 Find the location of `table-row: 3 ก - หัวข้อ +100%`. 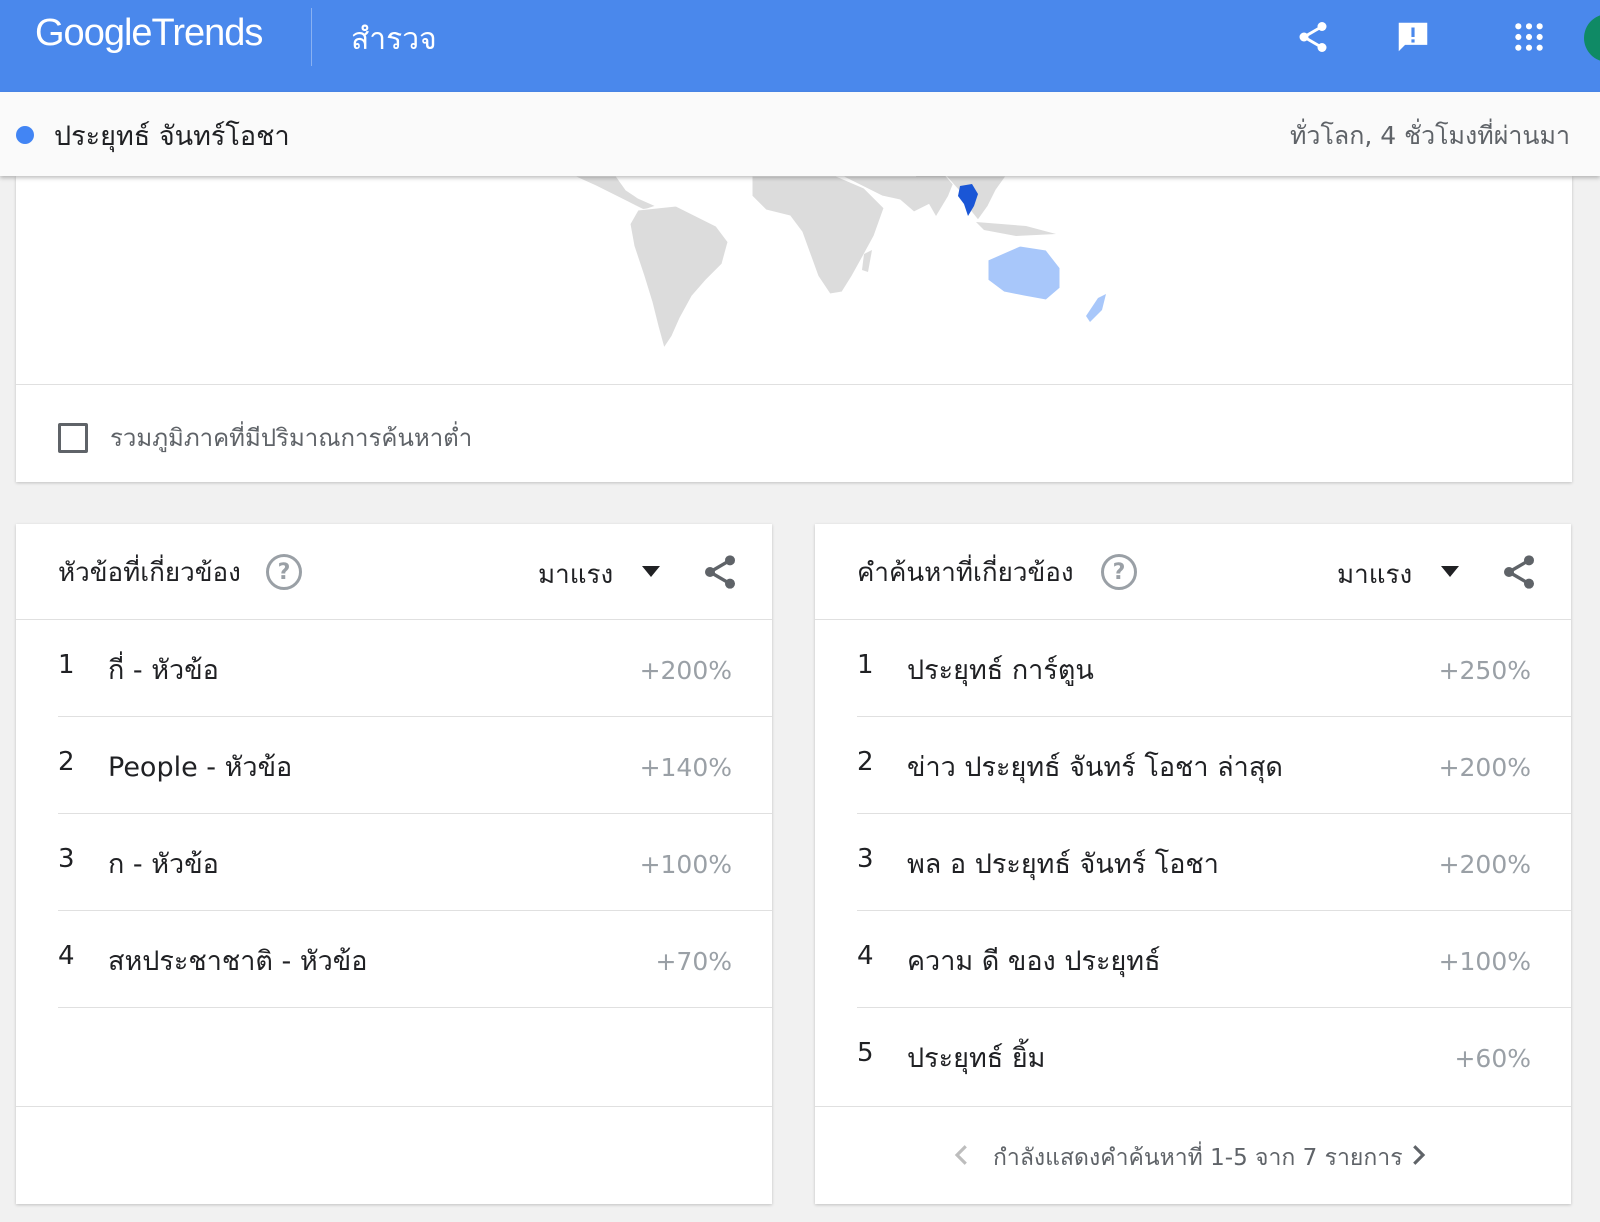

table-row: 3 ก - หัวข้อ +100% is located at coordinates (415, 862).